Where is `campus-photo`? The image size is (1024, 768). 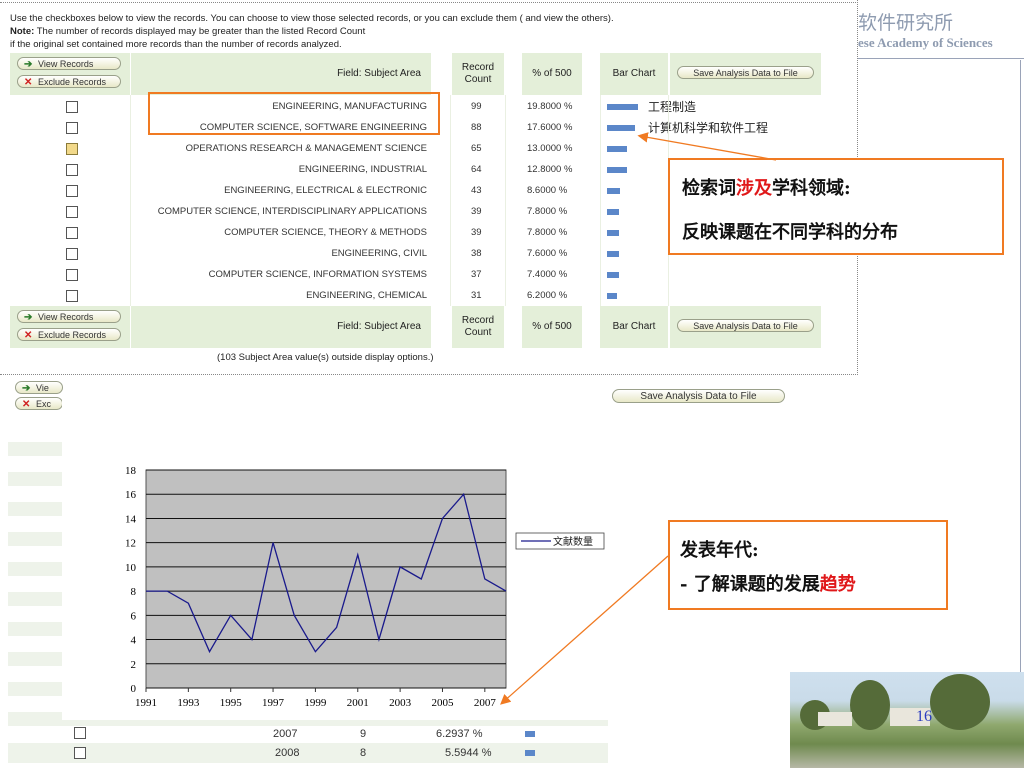
campus-photo is located at coordinates (907, 720).